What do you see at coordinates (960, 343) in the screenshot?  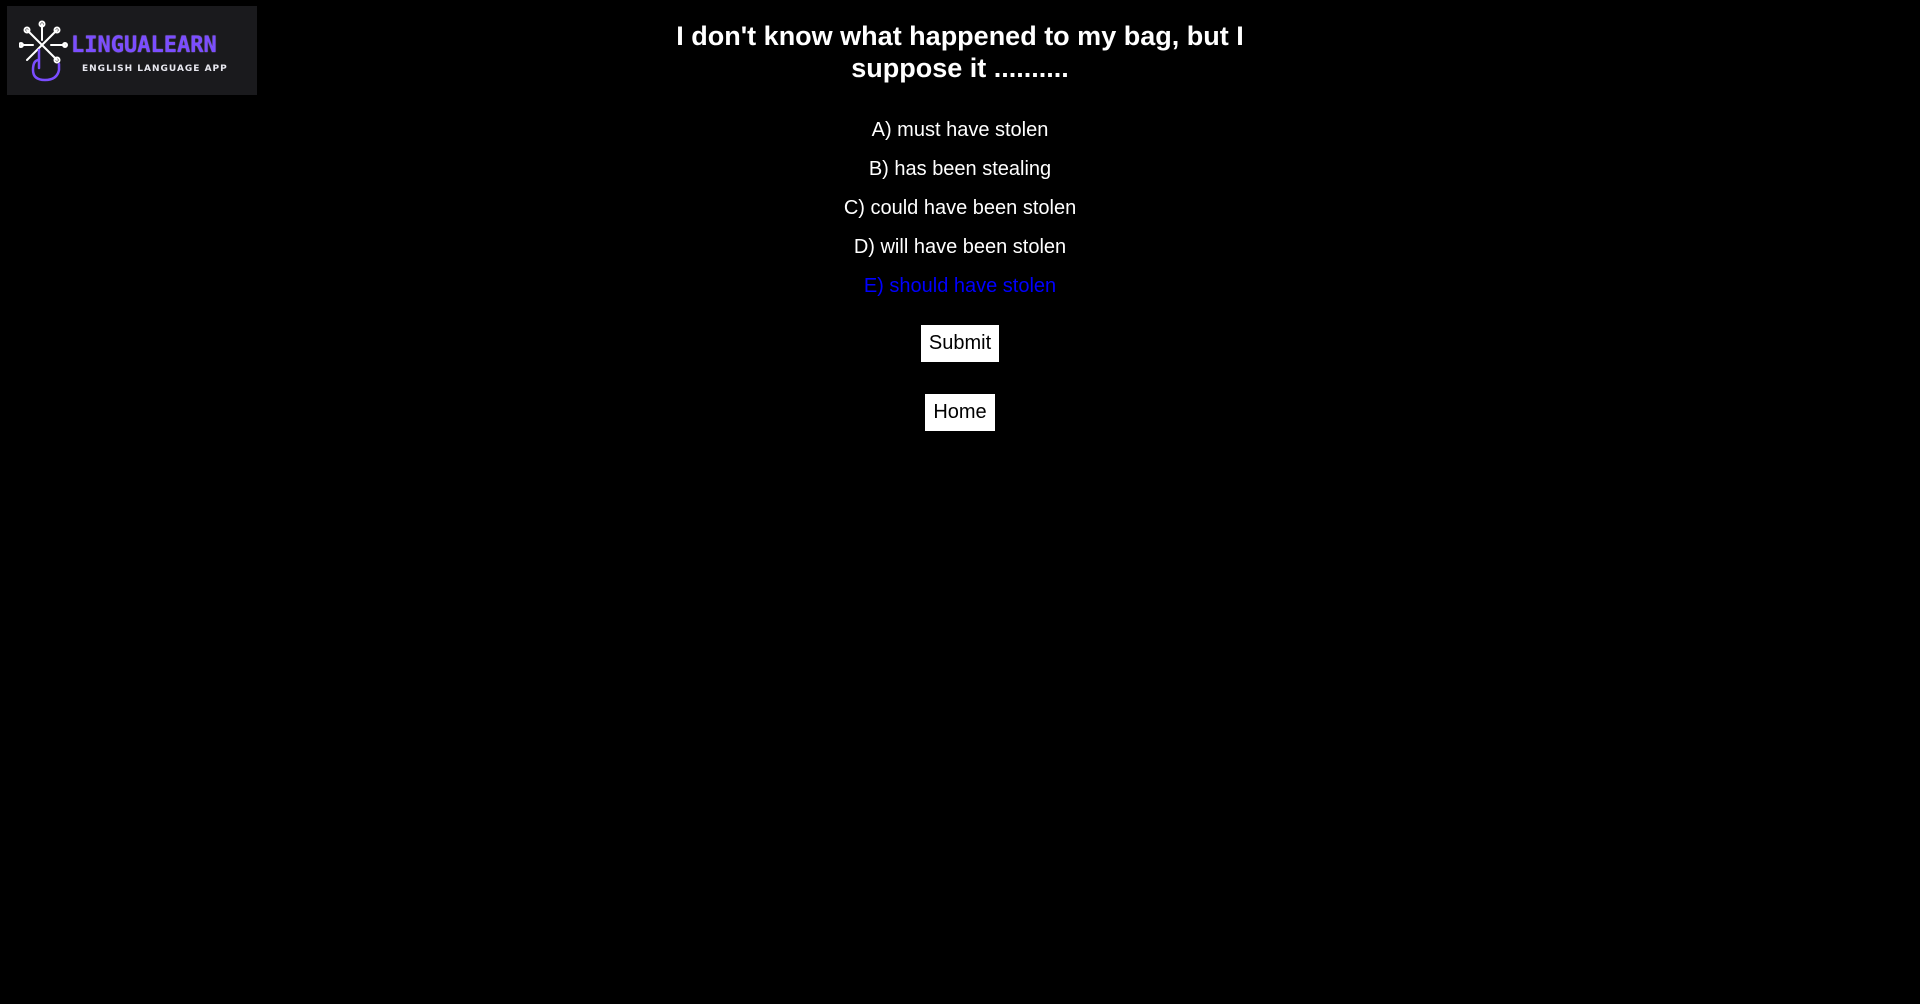 I see `submit-button: Submit` at bounding box center [960, 343].